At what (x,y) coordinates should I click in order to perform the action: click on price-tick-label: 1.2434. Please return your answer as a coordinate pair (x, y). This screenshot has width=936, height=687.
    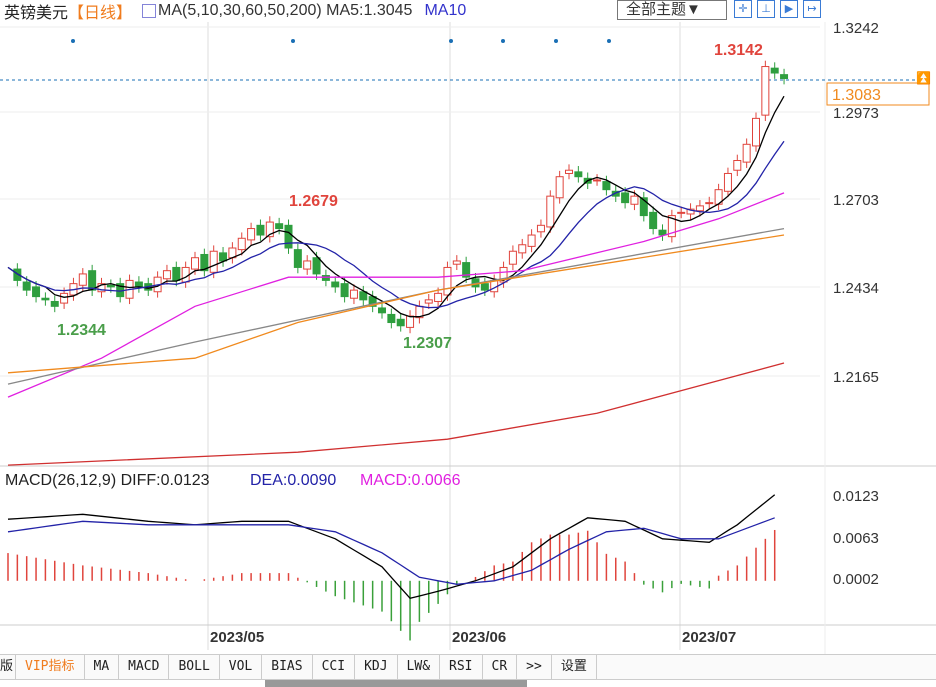
    Looking at the image, I should click on (856, 288).